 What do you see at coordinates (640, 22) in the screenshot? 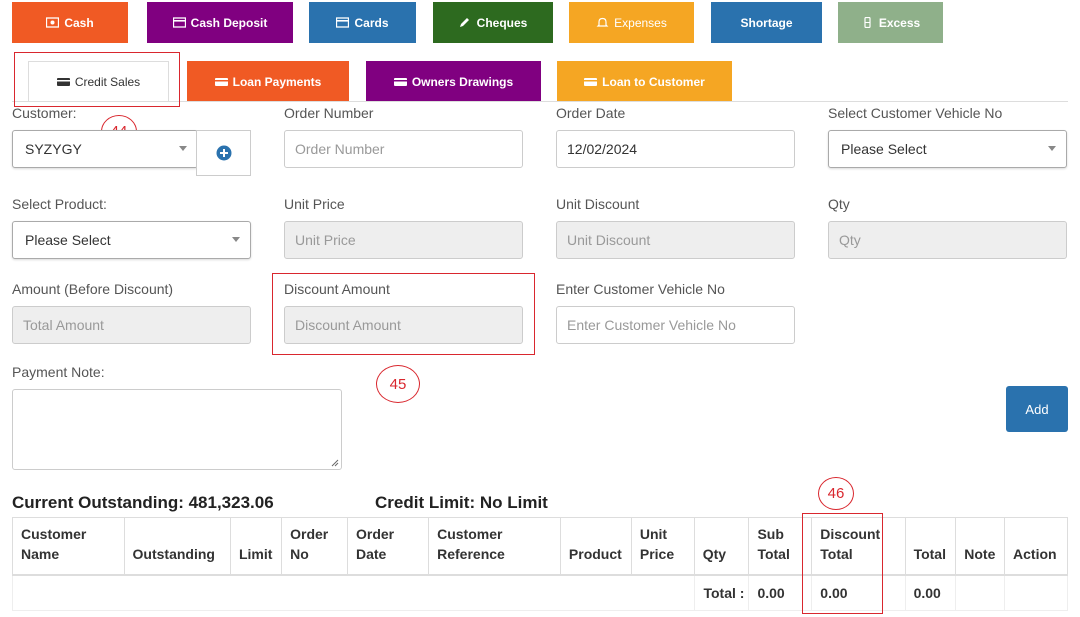
I see `tab-expenses-label: Expenses` at bounding box center [640, 22].